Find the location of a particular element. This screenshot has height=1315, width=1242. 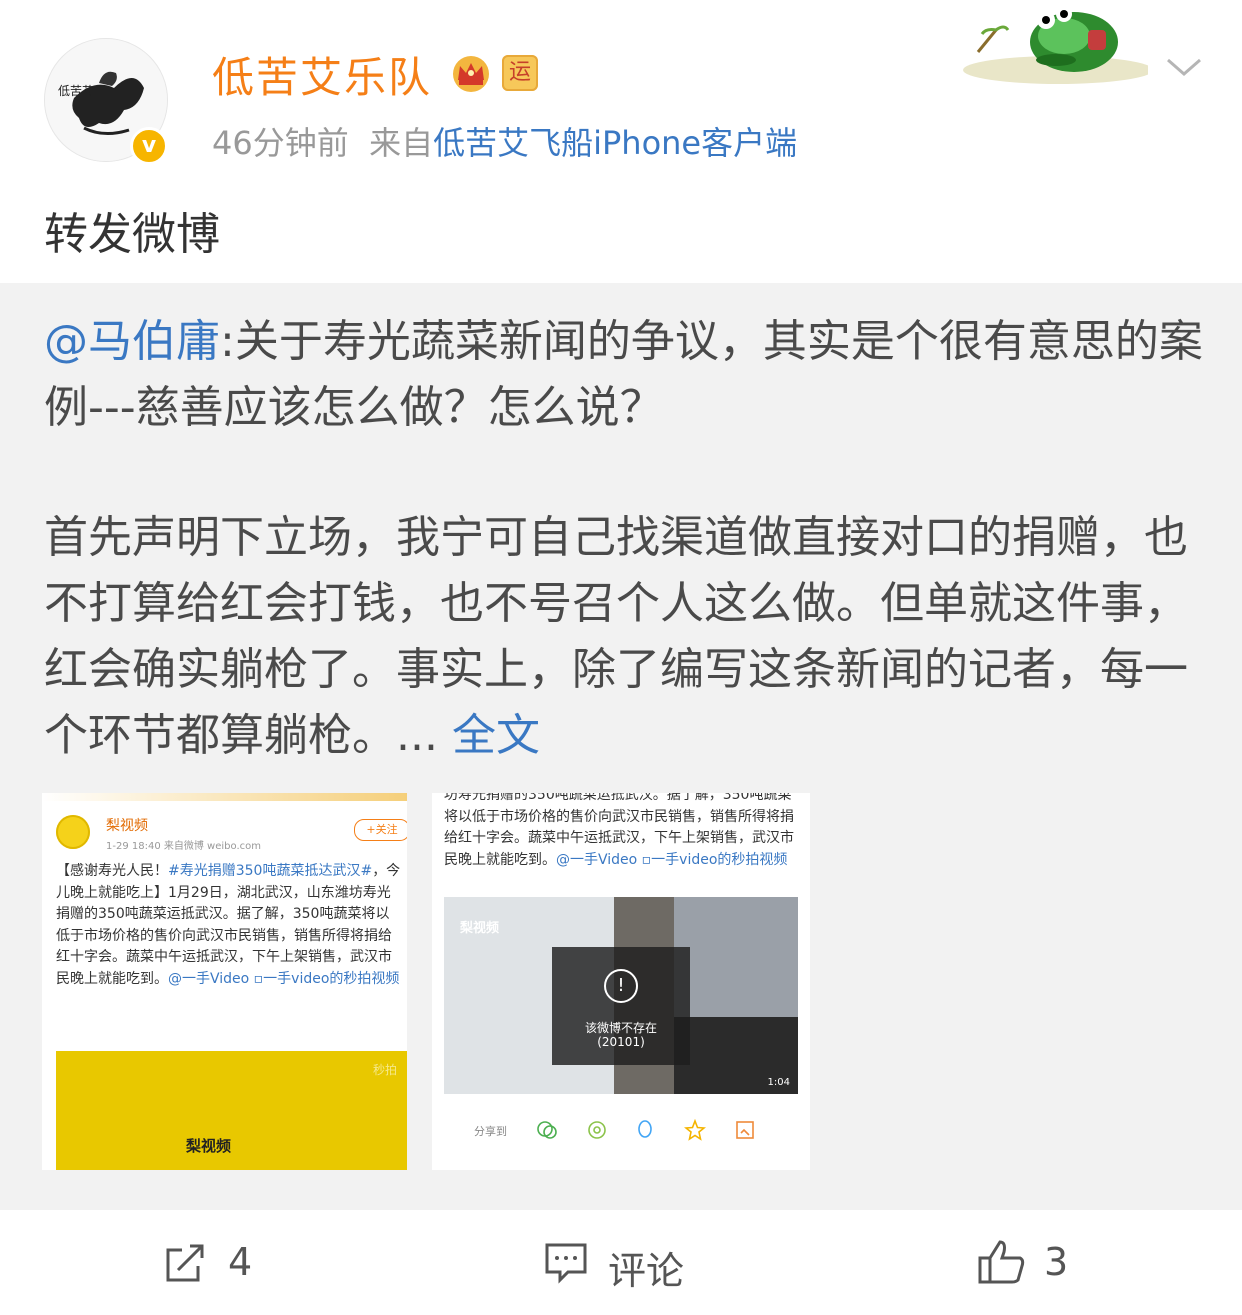

thumb1-video-cover: 秒拍 梨视频 is located at coordinates (231, 1110).